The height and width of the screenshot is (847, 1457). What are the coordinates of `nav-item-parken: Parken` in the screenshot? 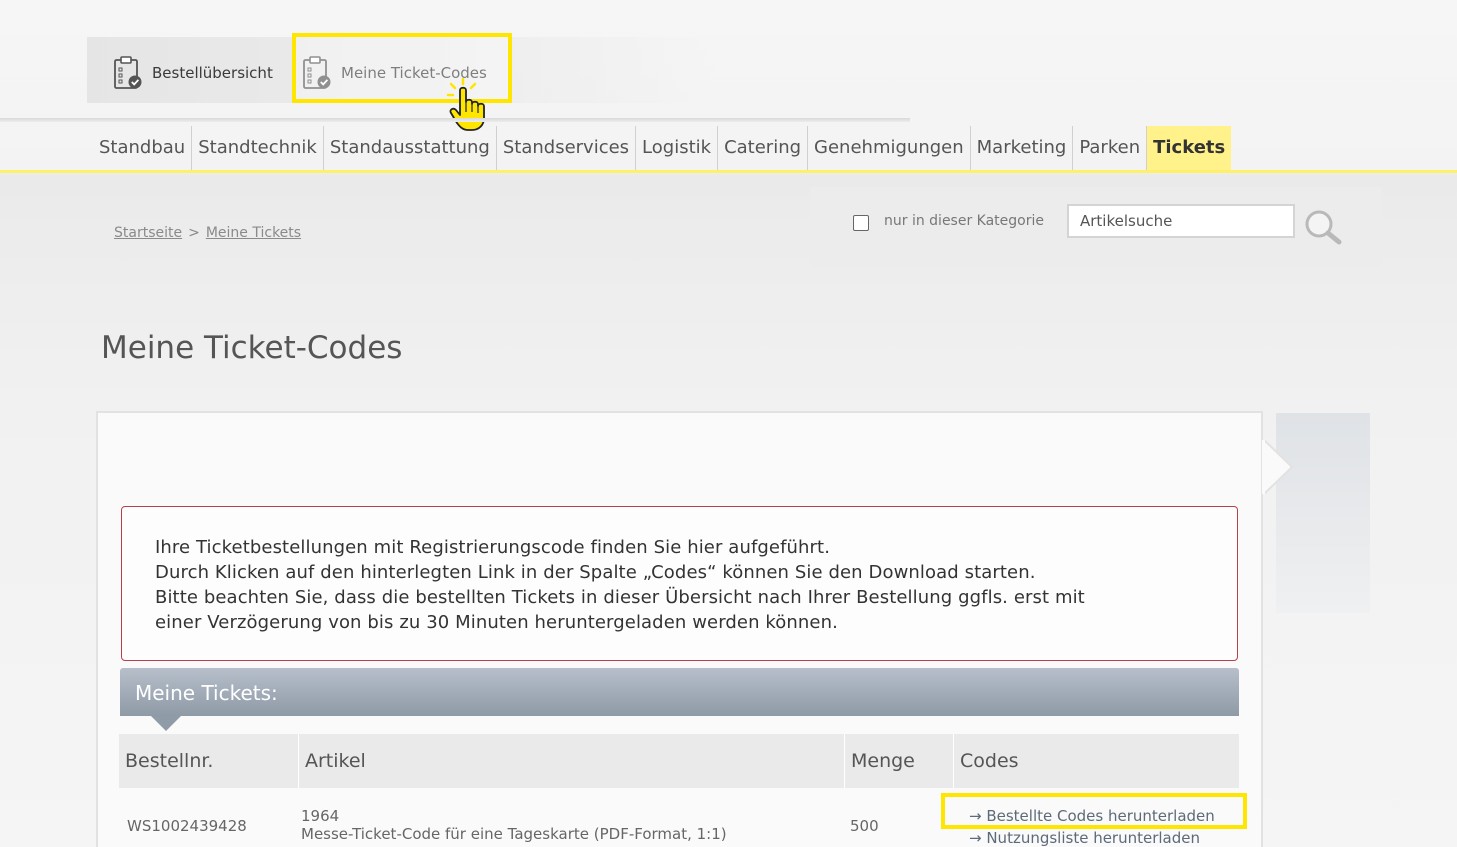 It's located at (1110, 148).